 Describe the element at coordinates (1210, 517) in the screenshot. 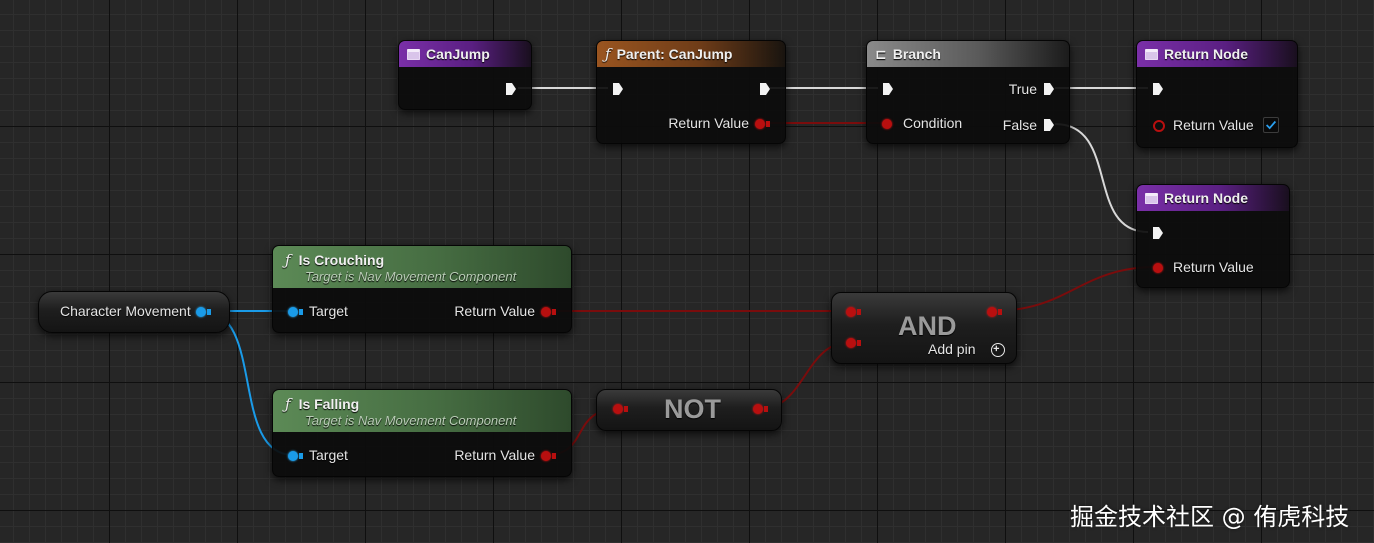

I see `watermark: 掘金技术社区 @ 侑虎科技` at that location.